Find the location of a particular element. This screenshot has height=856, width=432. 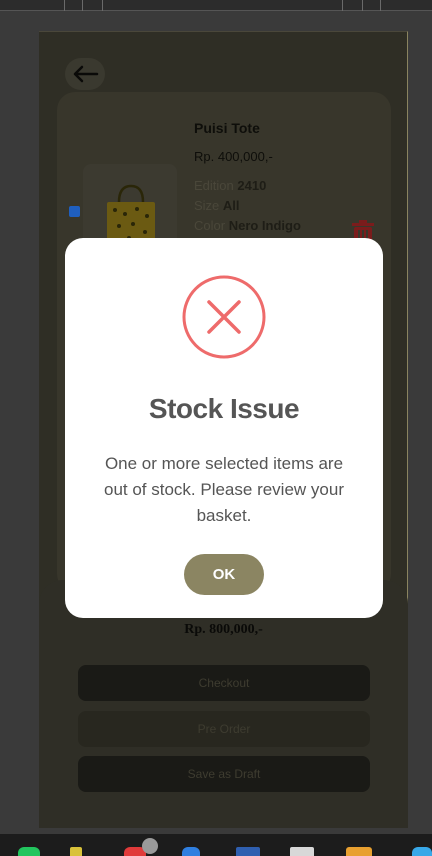

dialog-title: Stock Issue is located at coordinates (224, 408).